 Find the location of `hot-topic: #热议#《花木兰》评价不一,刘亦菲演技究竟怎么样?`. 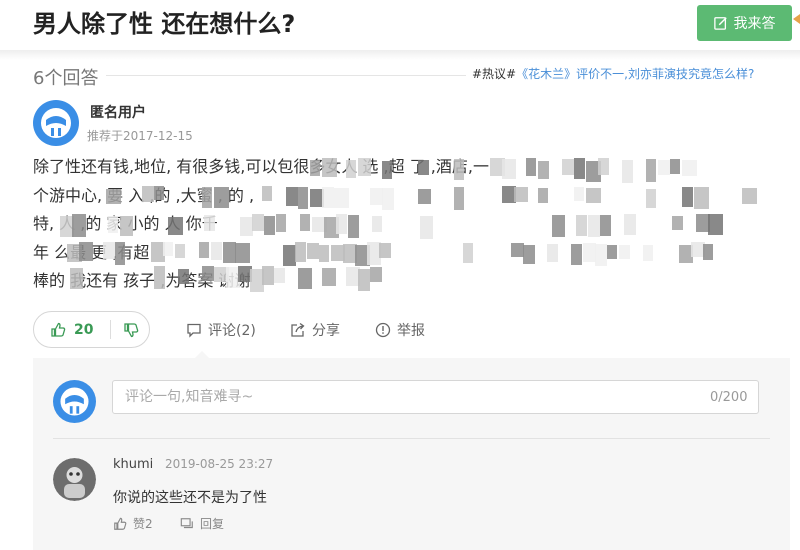

hot-topic: #热议#《花木兰》评价不一,刘亦菲演技究竟怎么样? is located at coordinates (613, 73).